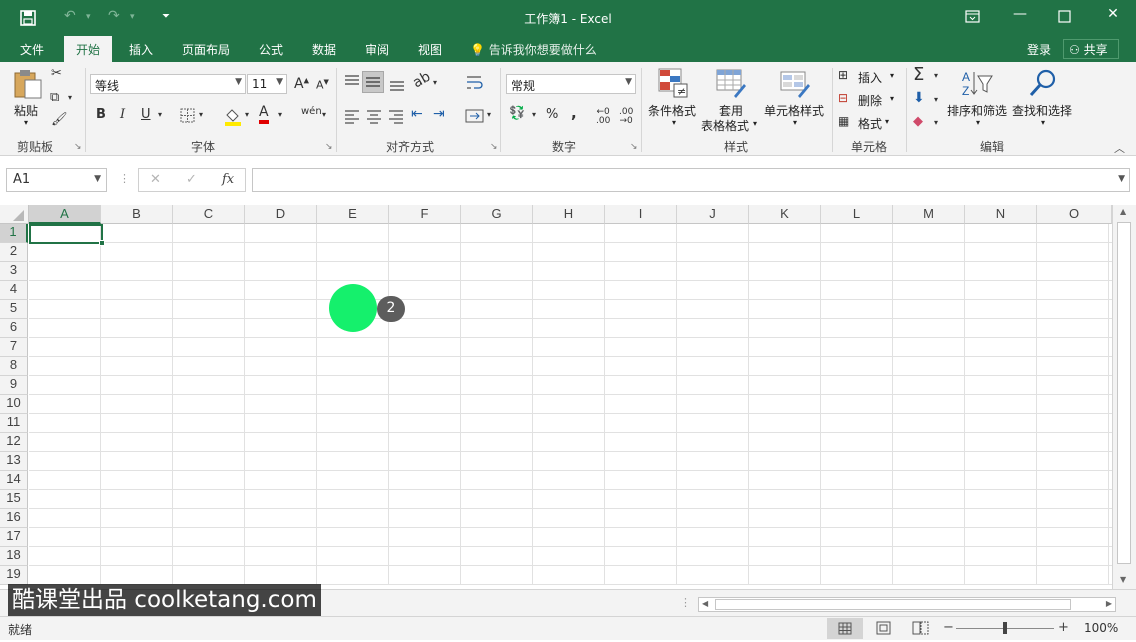 The image size is (1136, 642). I want to click on shrink-font-icon: A▼, so click(322, 85).